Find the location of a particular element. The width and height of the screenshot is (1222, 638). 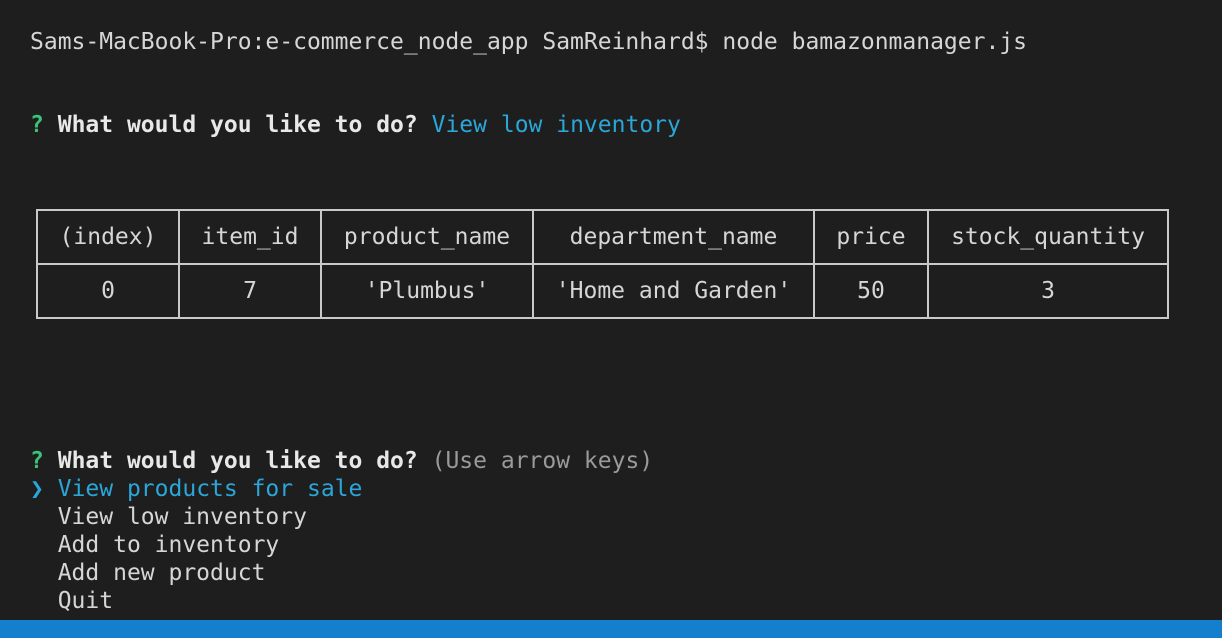

menu-option-add-product: Add new product is located at coordinates (148, 573).